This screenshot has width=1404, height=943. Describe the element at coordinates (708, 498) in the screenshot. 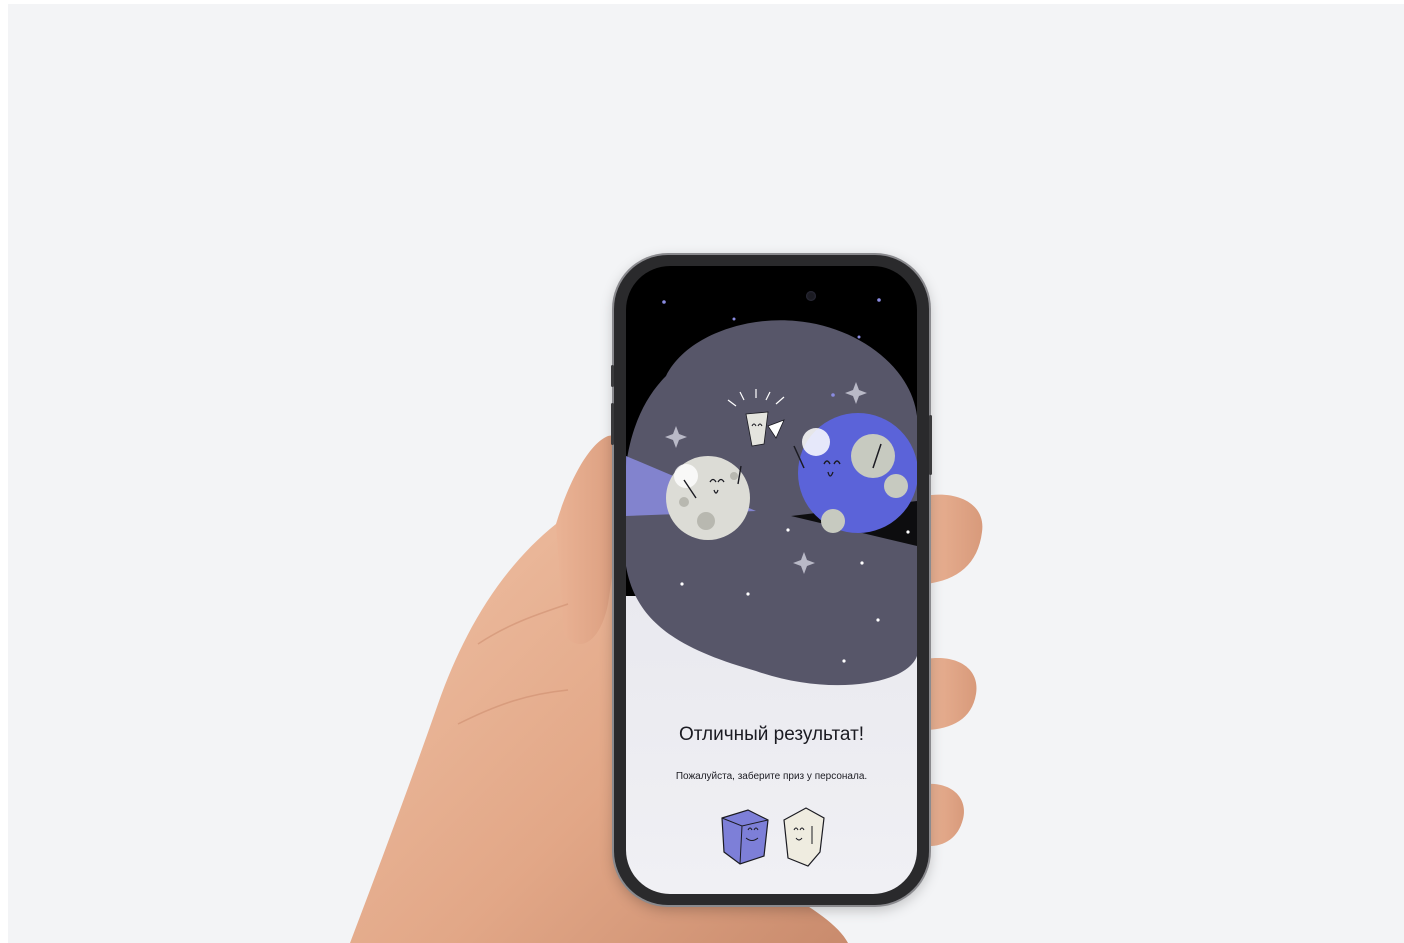

I see `moon-character-icon` at that location.